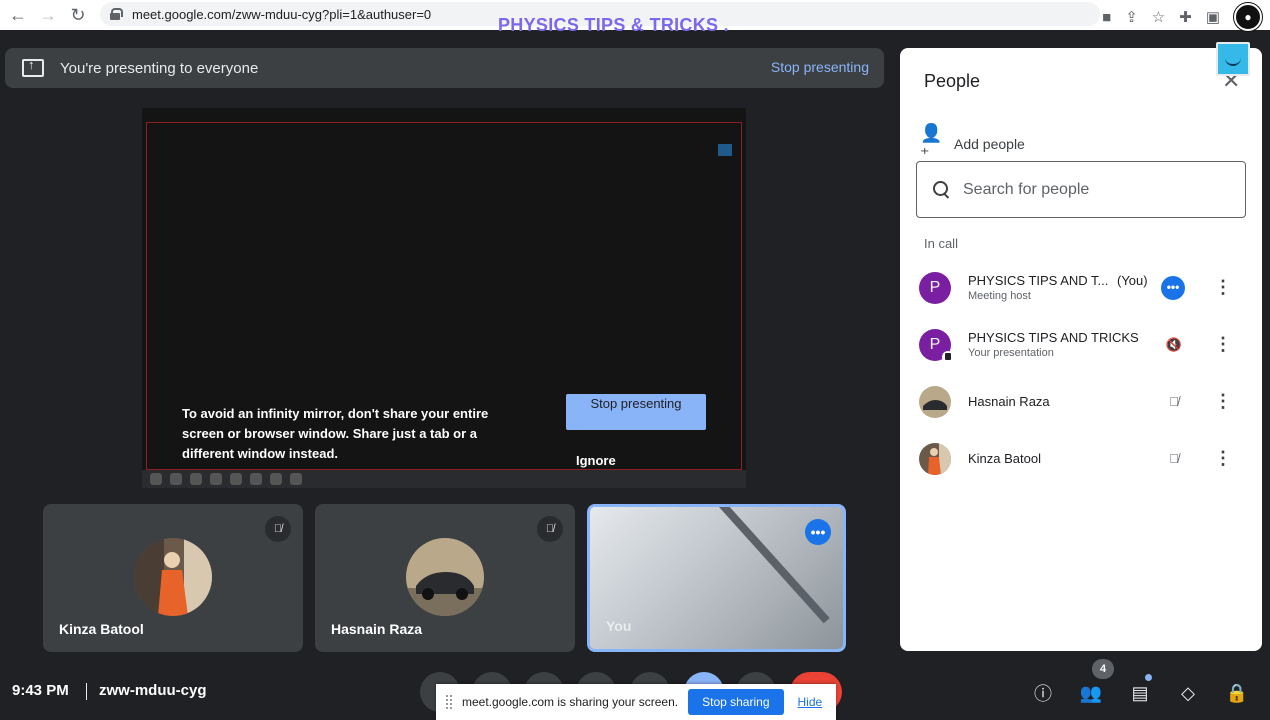 This screenshot has height=720, width=1270. I want to click on people-search-input, so click(1093, 189).